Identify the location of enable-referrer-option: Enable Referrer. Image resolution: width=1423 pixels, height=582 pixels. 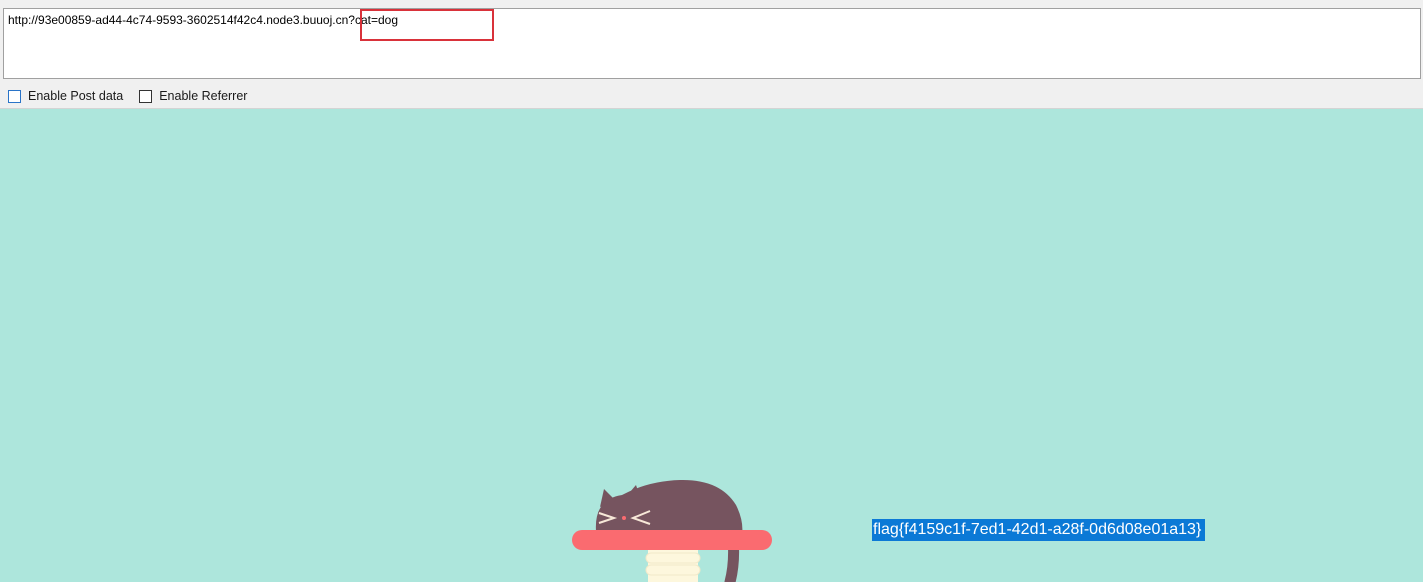
(193, 96).